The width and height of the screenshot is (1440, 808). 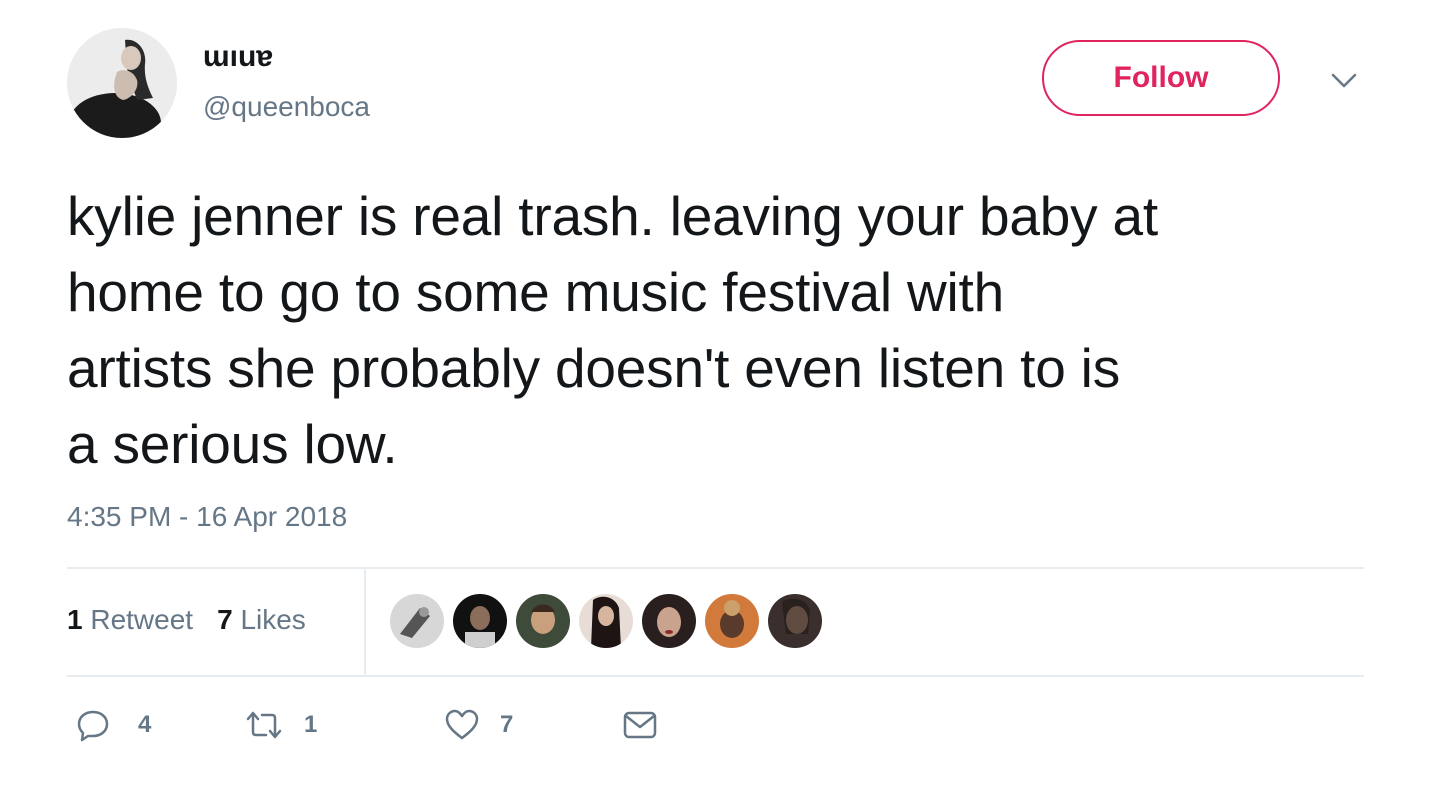 What do you see at coordinates (142, 619) in the screenshot?
I see `retweets-stat-label: Retweet` at bounding box center [142, 619].